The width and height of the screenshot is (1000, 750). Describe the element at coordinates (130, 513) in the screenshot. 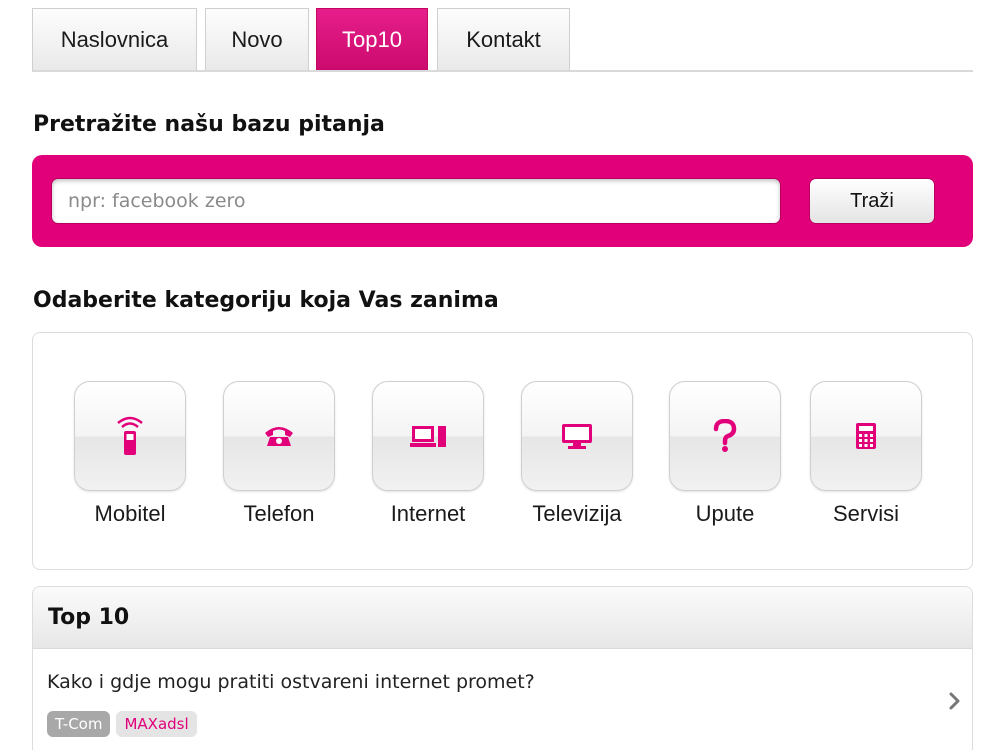

I see `category-label: Mobitel` at that location.